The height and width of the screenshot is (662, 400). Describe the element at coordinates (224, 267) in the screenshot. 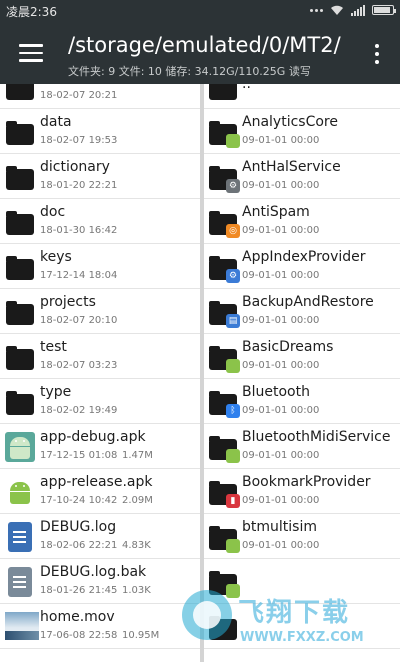

I see `row-icon: ⚙` at that location.